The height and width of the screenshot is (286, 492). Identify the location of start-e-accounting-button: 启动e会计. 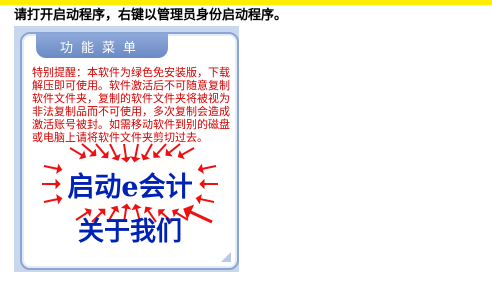
(130, 184).